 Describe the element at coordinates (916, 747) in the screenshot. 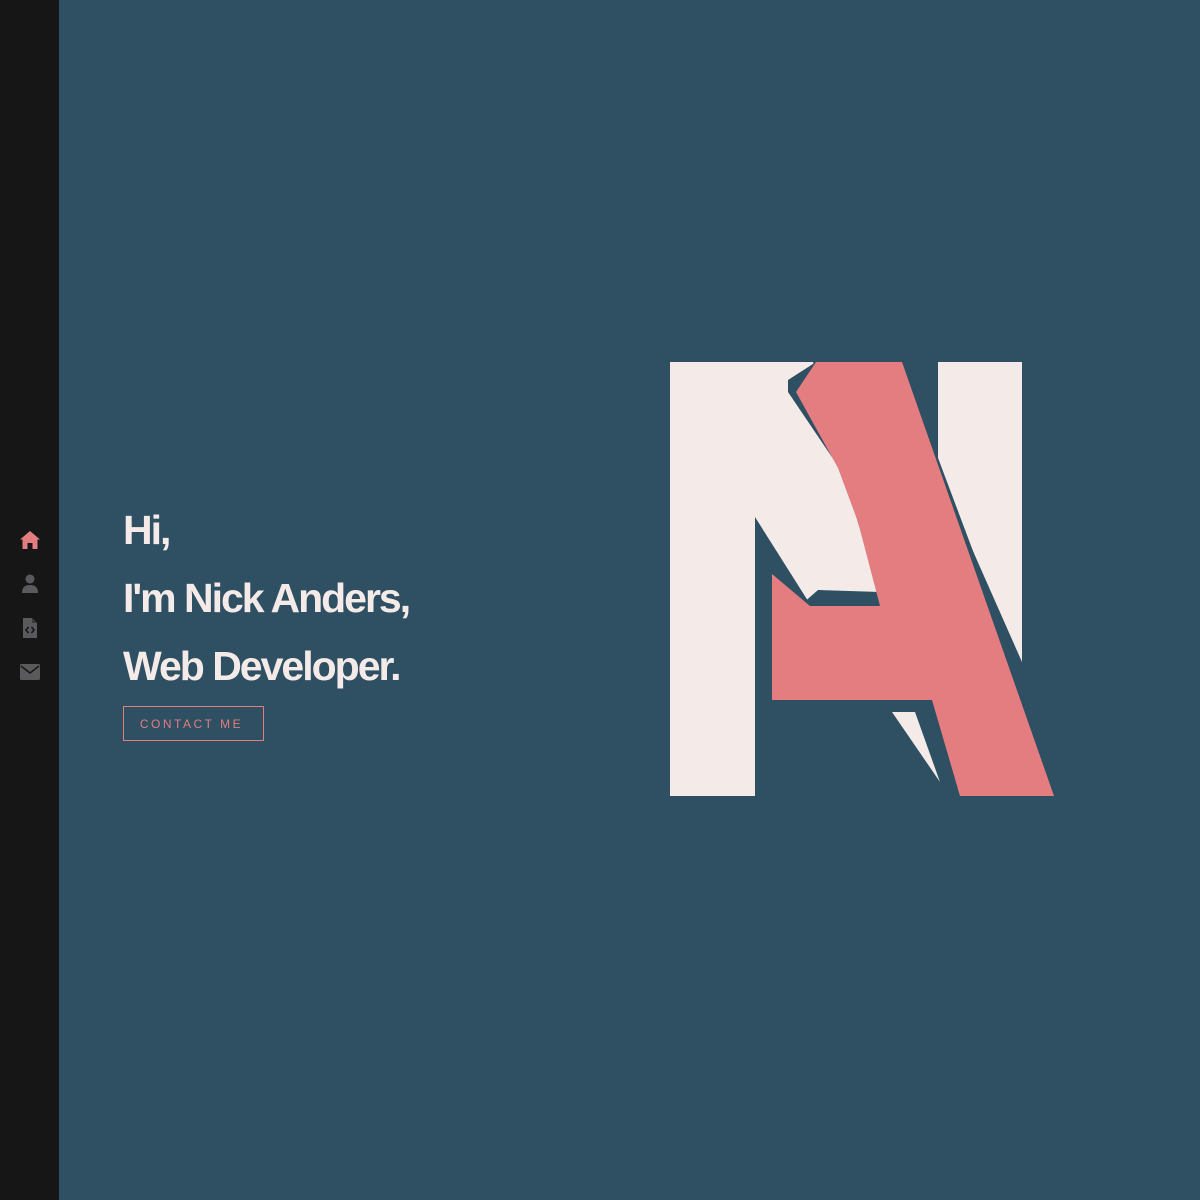

I see `logo-n-tail` at that location.